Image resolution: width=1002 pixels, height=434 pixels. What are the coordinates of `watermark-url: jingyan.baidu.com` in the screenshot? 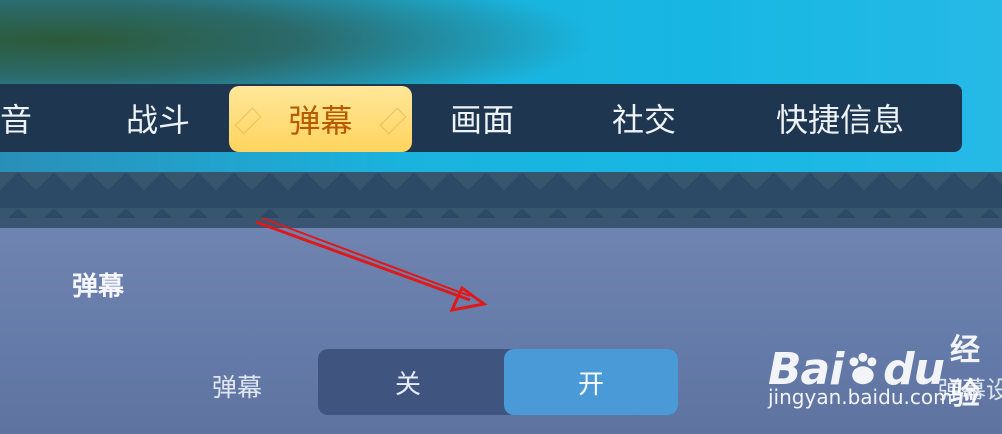 It's located at (860, 397).